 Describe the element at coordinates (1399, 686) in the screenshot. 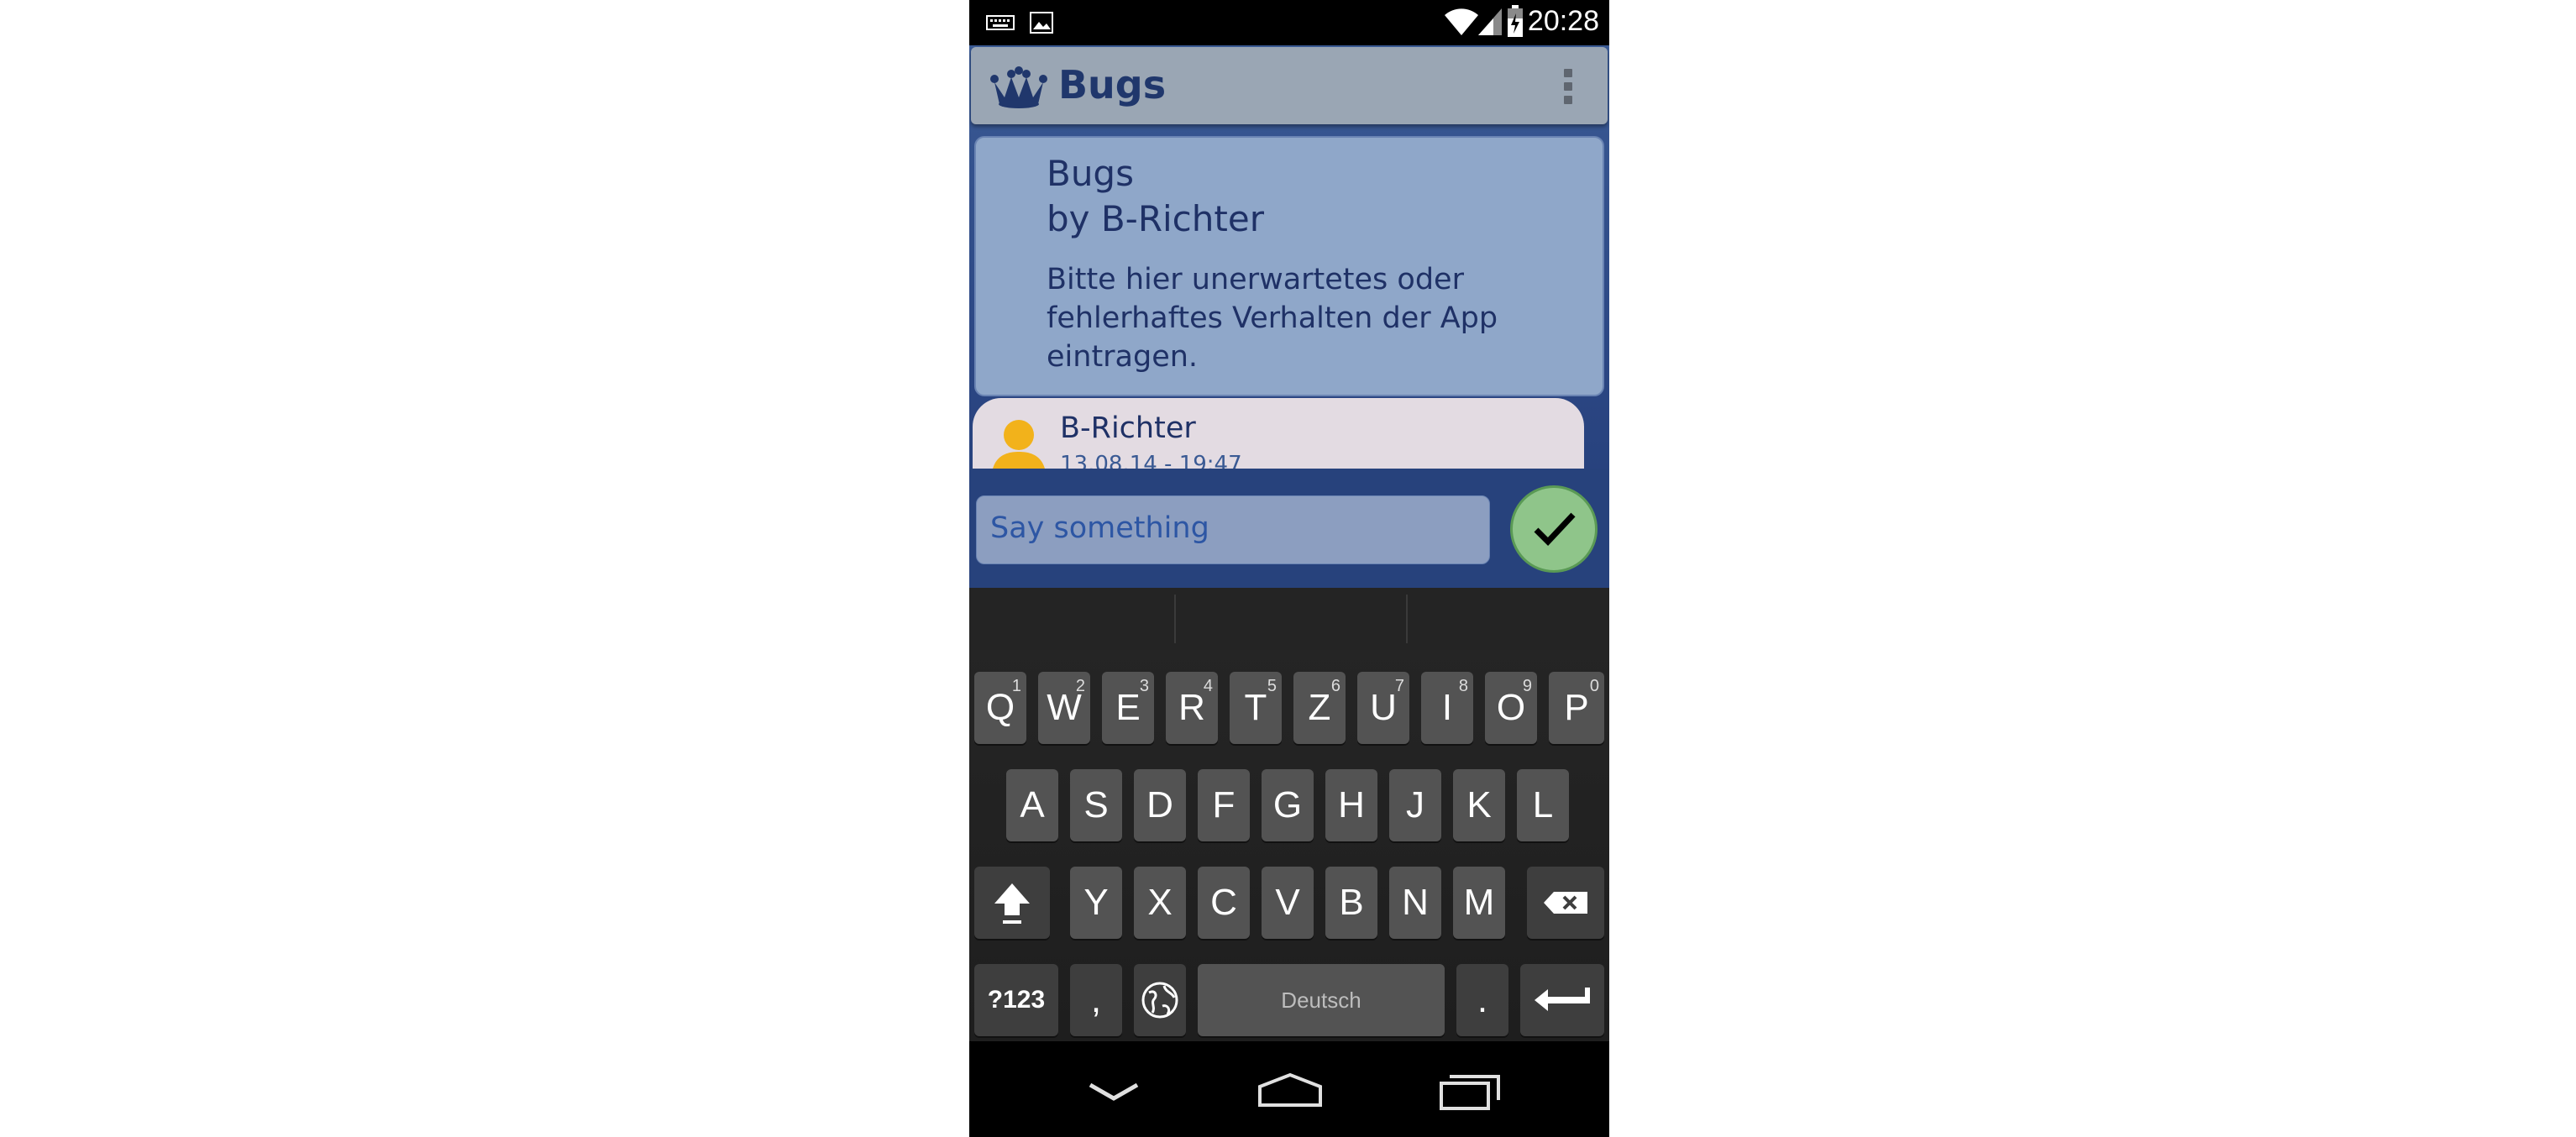

I see `key-hint: 7` at that location.